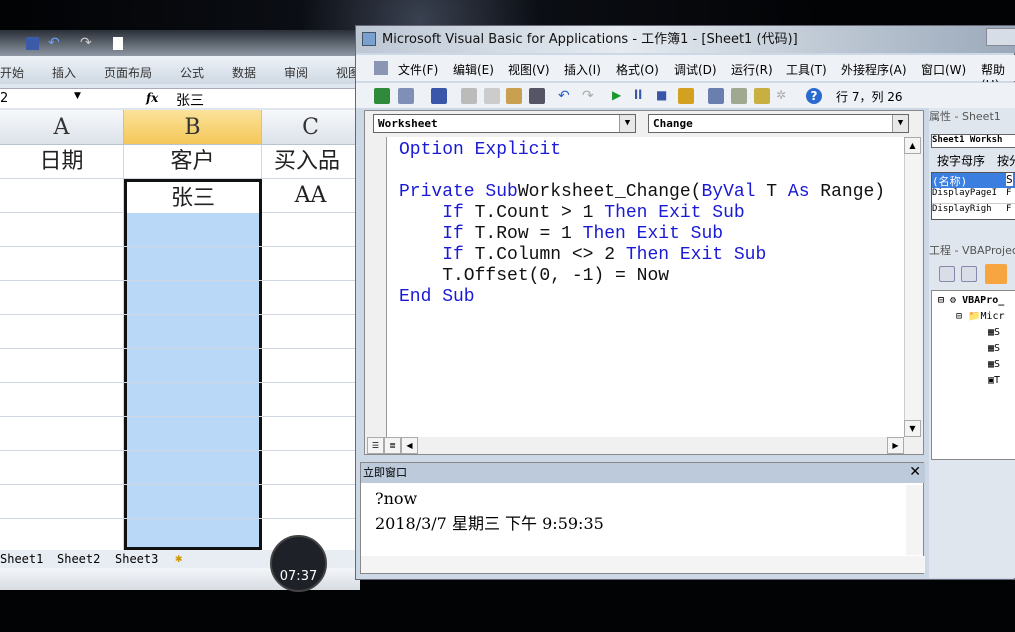 The height and width of the screenshot is (632, 1015). I want to click on toolbox-icon: ✲, so click(784, 96).